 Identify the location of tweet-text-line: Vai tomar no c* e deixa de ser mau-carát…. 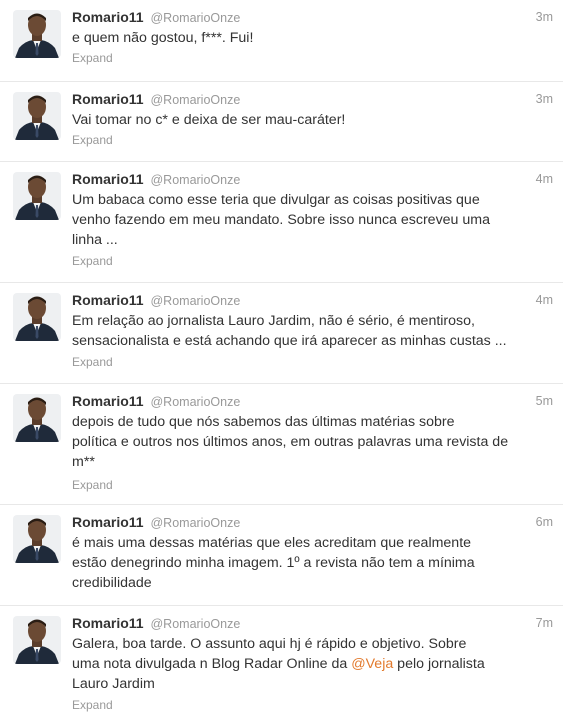
(209, 120).